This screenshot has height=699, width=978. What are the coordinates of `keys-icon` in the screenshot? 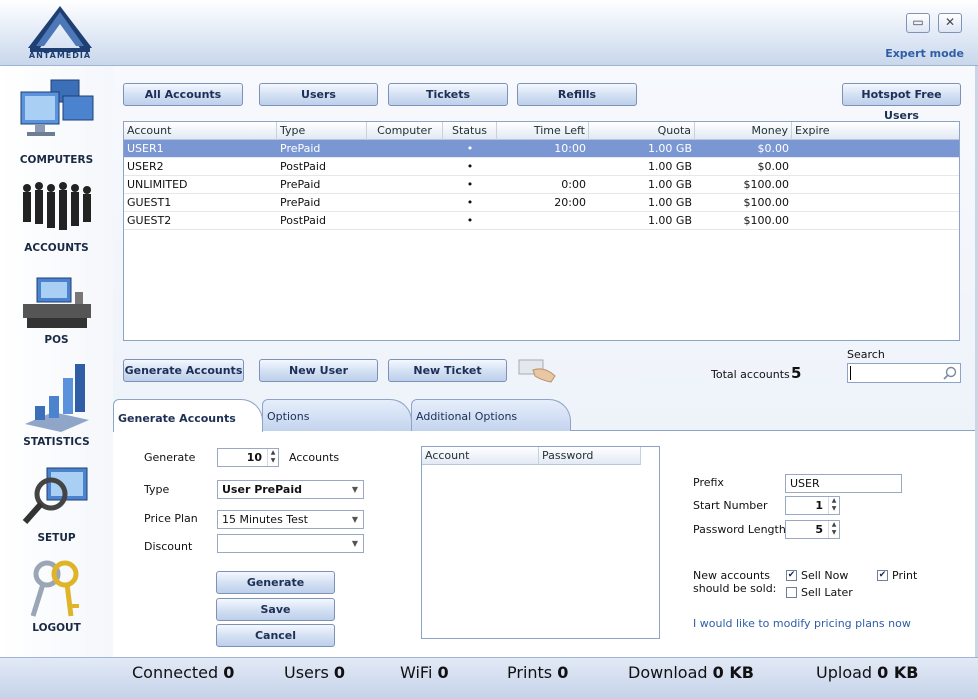 It's located at (54, 588).